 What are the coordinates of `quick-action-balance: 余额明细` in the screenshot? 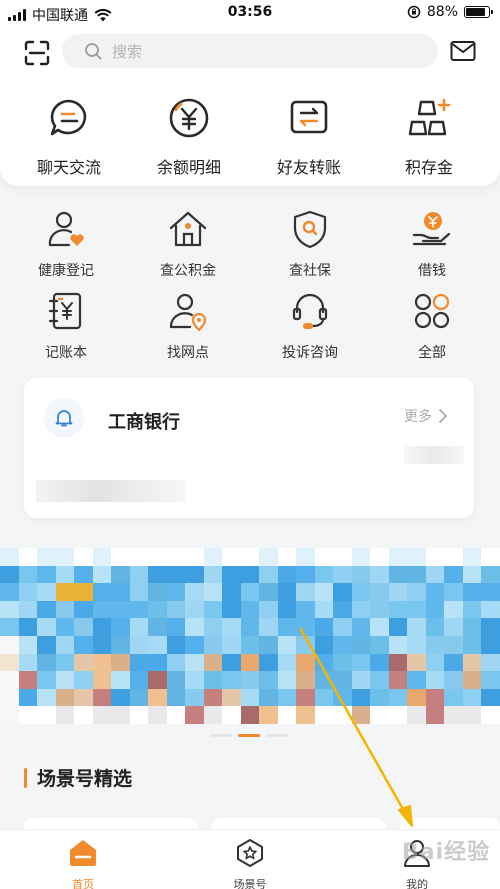 It's located at (189, 137).